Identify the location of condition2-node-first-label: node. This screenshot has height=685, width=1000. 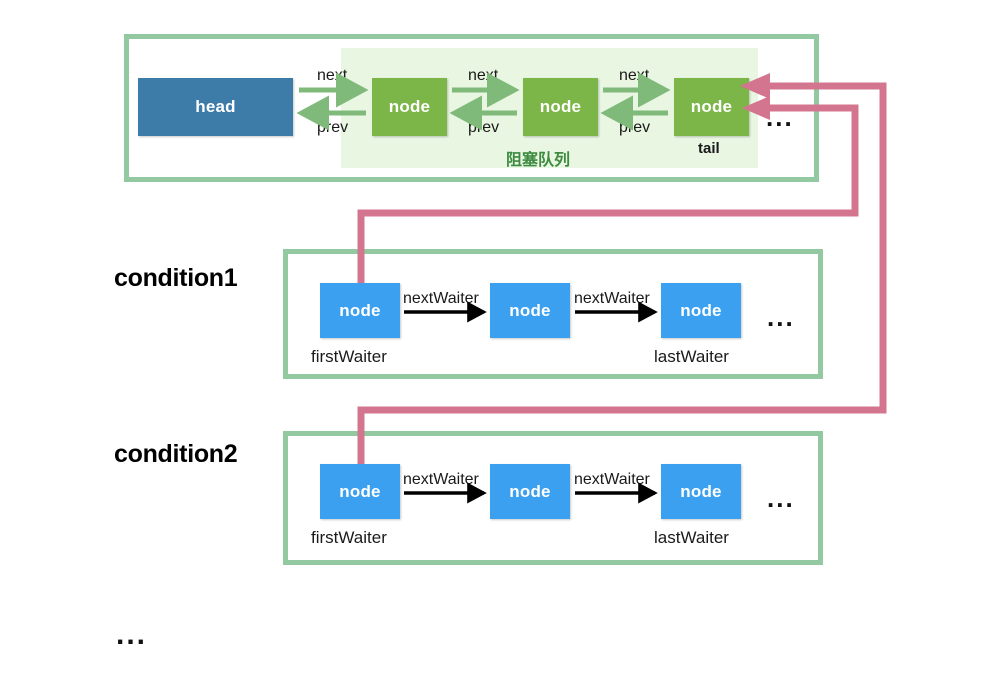
(360, 491).